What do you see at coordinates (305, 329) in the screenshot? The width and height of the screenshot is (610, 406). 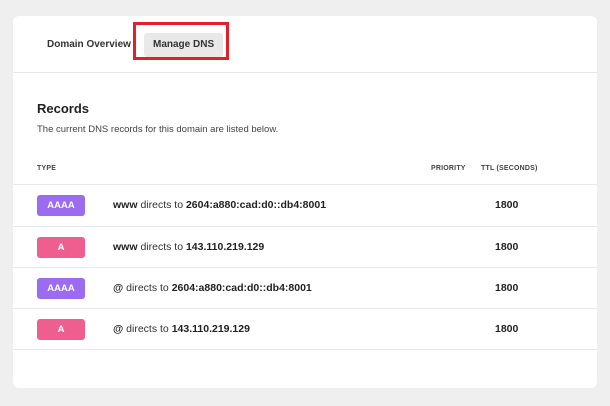 I see `table-row: A @ directs to 143.110.219.129 1800` at bounding box center [305, 329].